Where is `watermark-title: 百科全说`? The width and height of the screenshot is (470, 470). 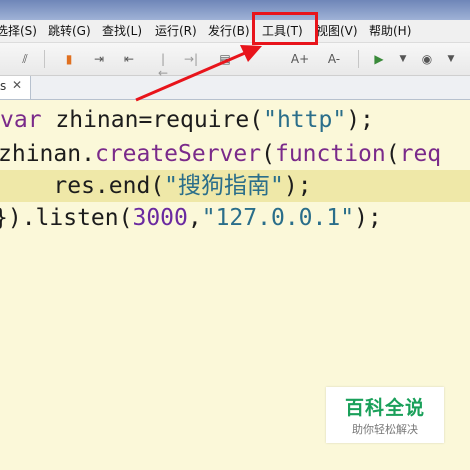 watermark-title: 百科全说 is located at coordinates (384, 408).